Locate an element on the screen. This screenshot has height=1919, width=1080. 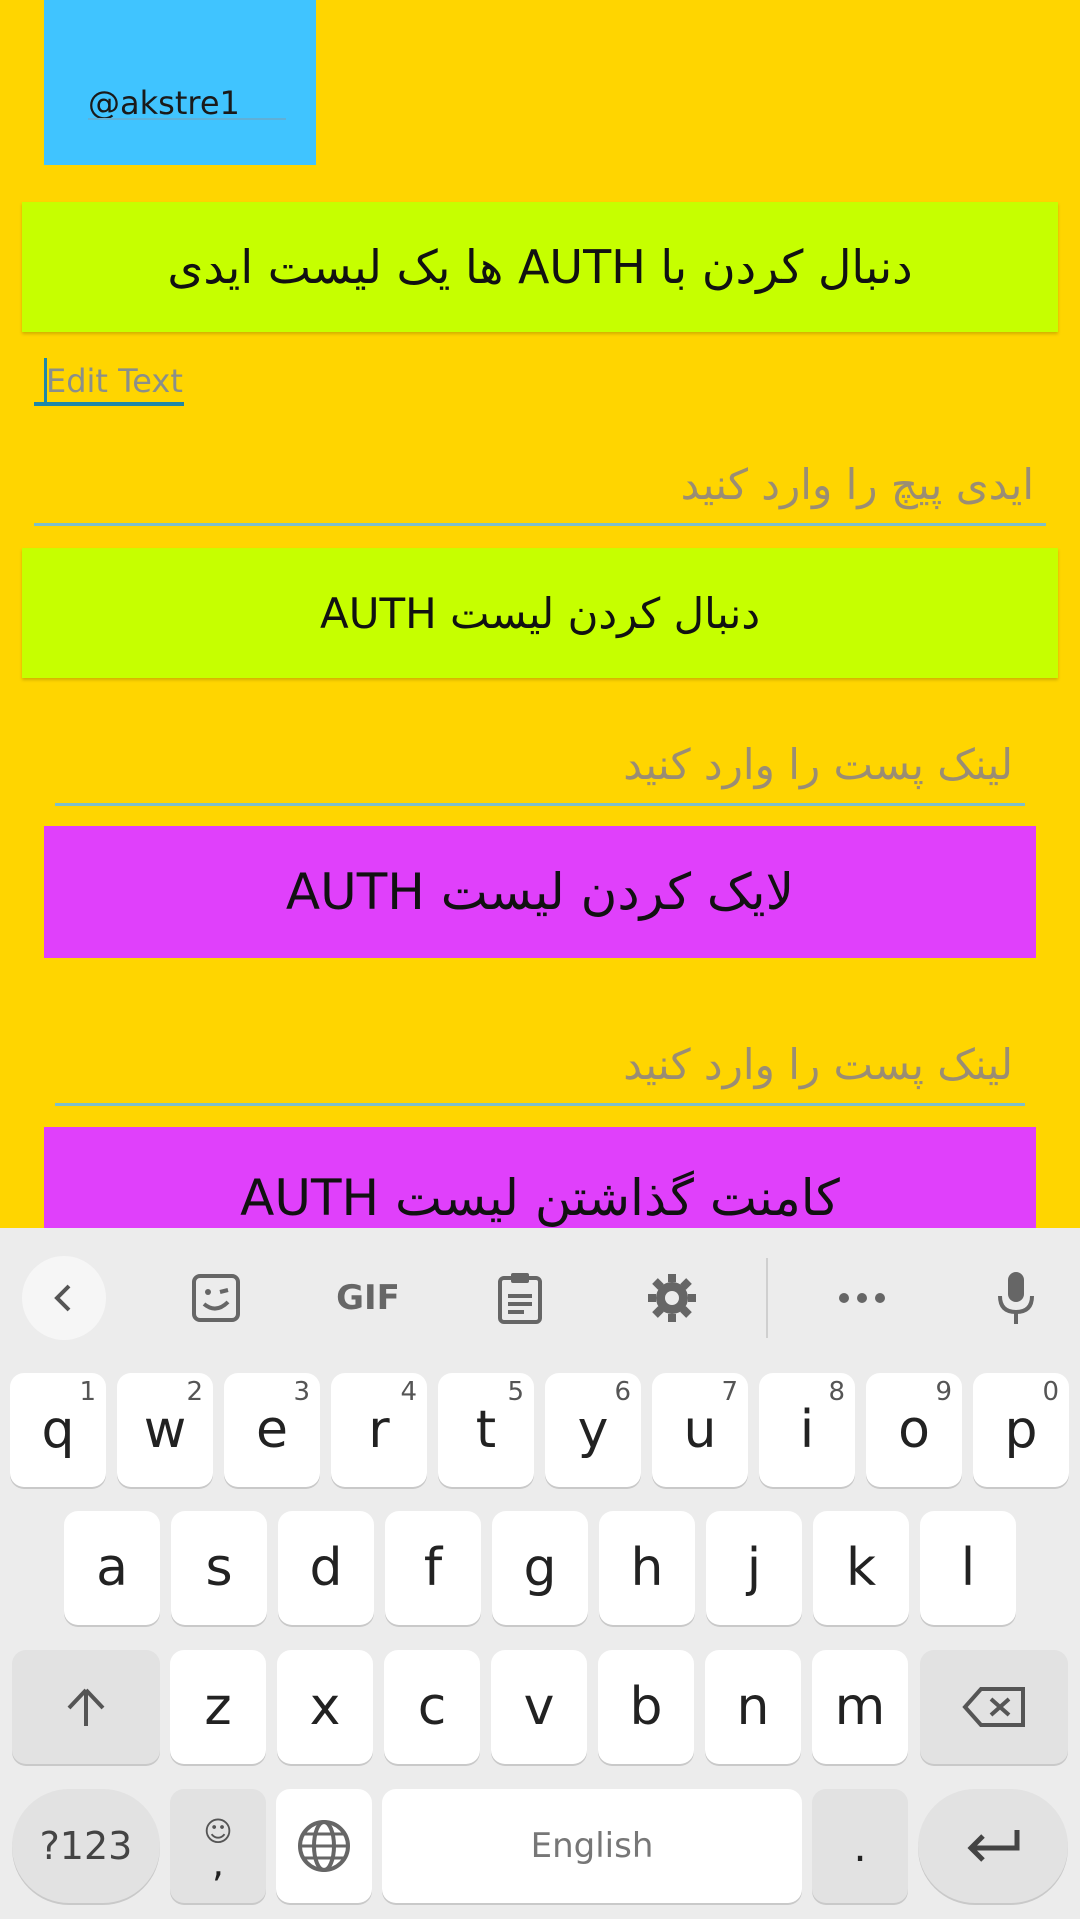
key-t: t5 is located at coordinates (486, 1430).